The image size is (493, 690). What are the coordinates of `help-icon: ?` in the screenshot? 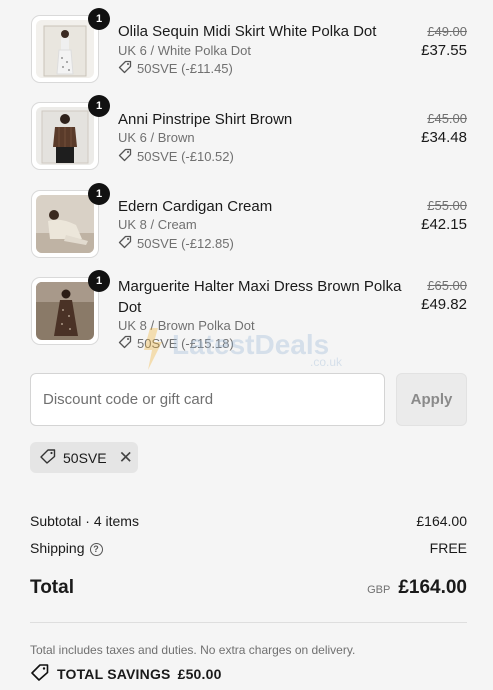 It's located at (96, 549).